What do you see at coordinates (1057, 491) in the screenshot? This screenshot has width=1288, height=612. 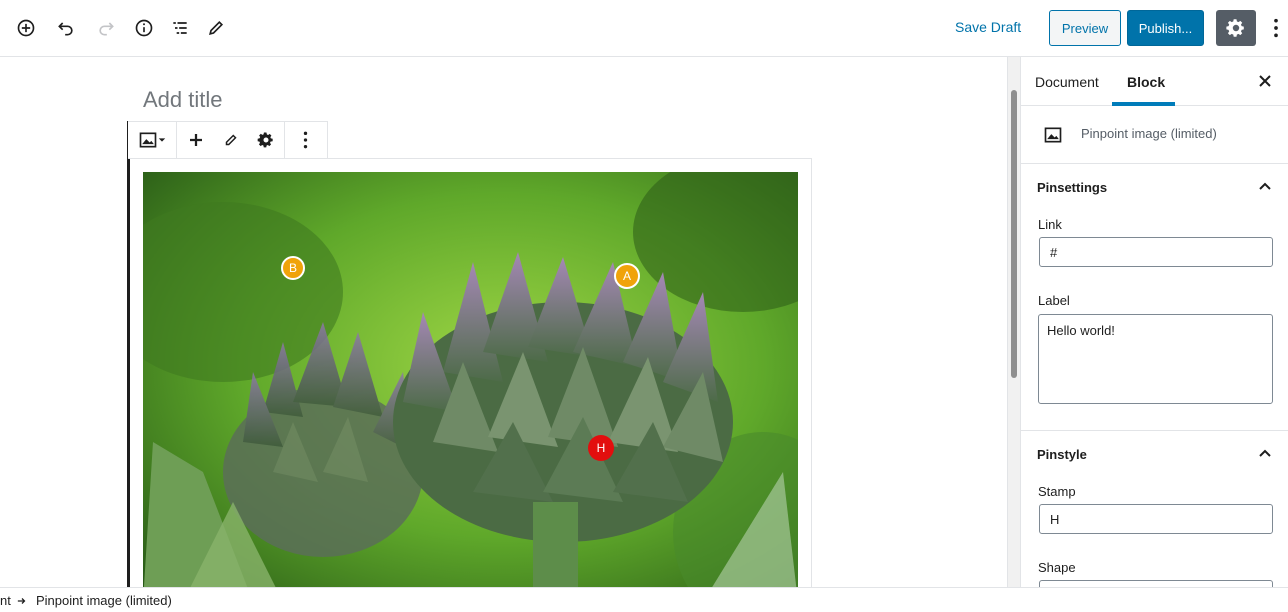 I see `stamp-label: Stamp` at bounding box center [1057, 491].